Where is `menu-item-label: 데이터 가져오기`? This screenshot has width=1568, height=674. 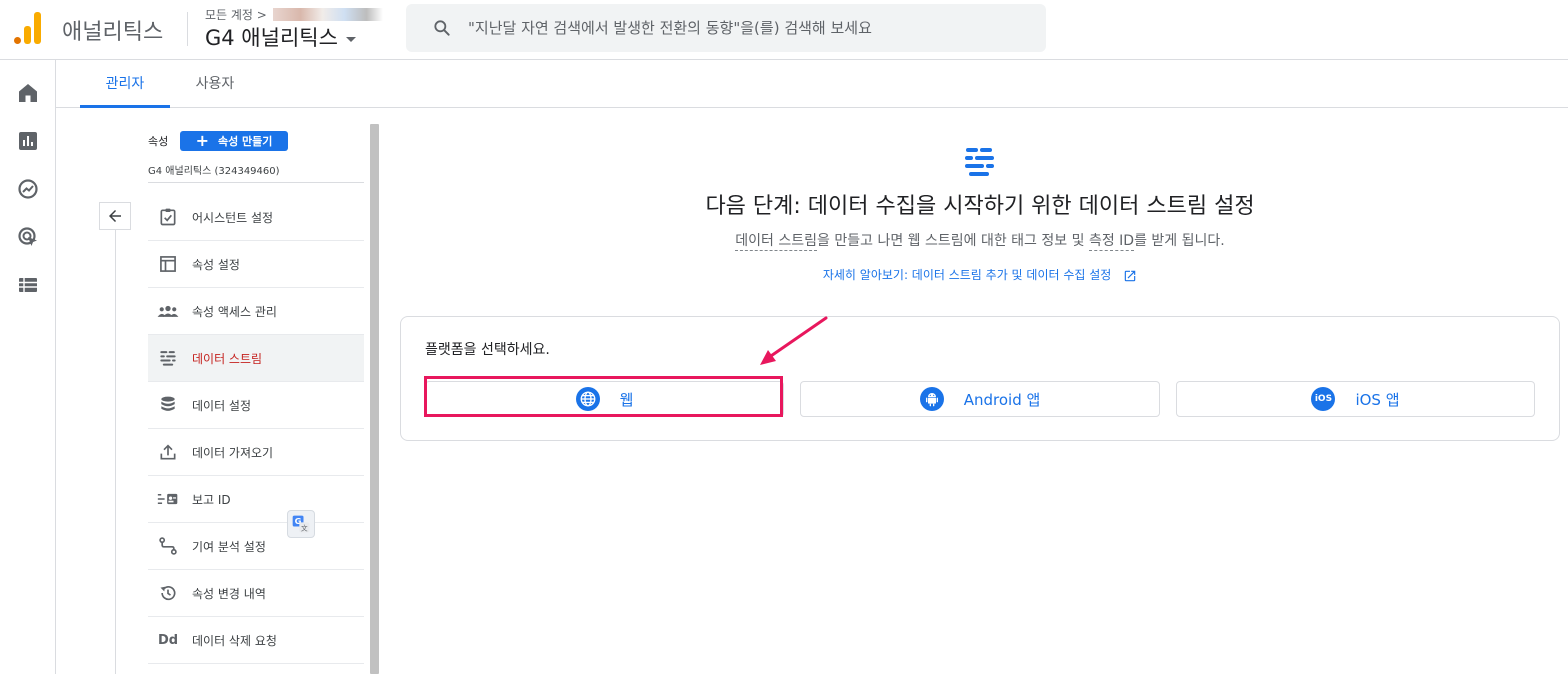
menu-item-label: 데이터 가져오기 is located at coordinates (233, 452).